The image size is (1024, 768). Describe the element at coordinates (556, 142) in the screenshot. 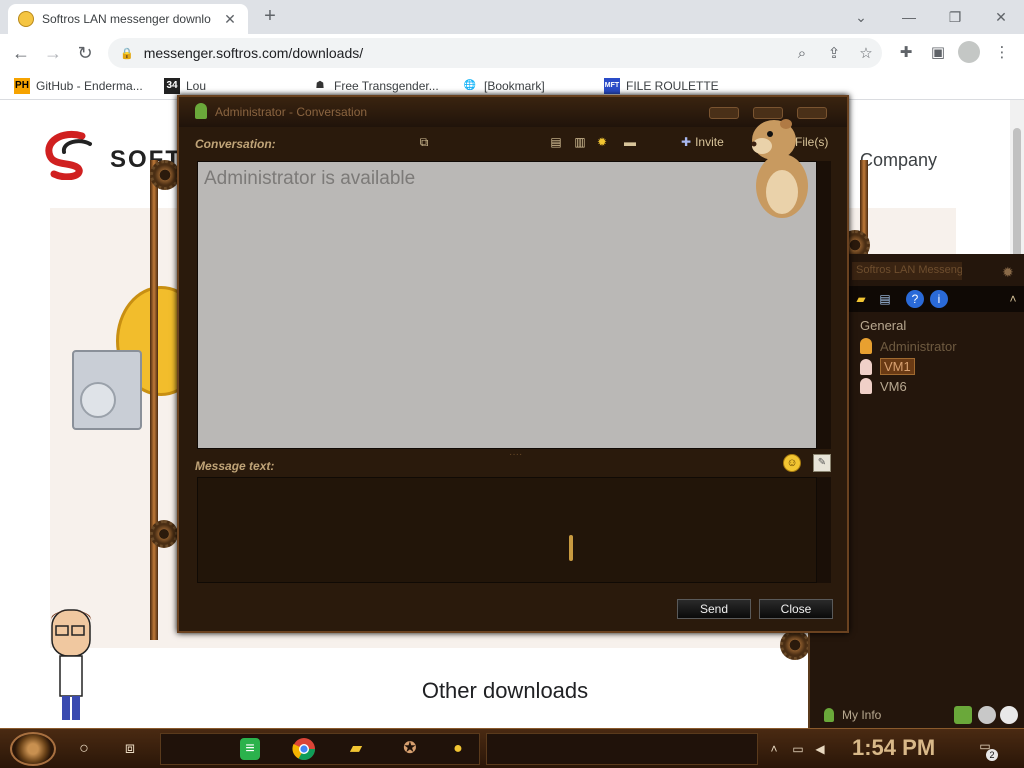

I see `history-icon: ▤` at that location.